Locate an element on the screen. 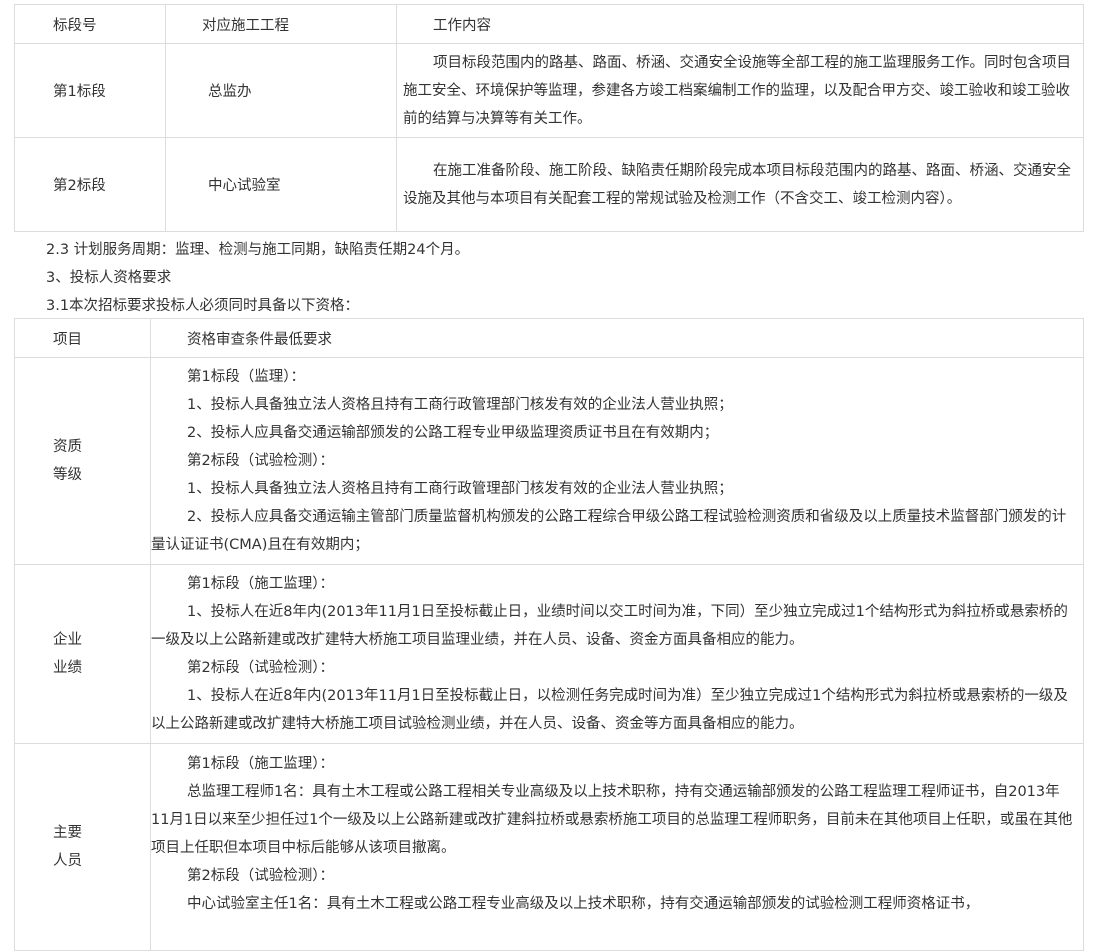 The width and height of the screenshot is (1096, 951). table-header-row: 标段号 对应施工工程 工作内容 is located at coordinates (549, 24).